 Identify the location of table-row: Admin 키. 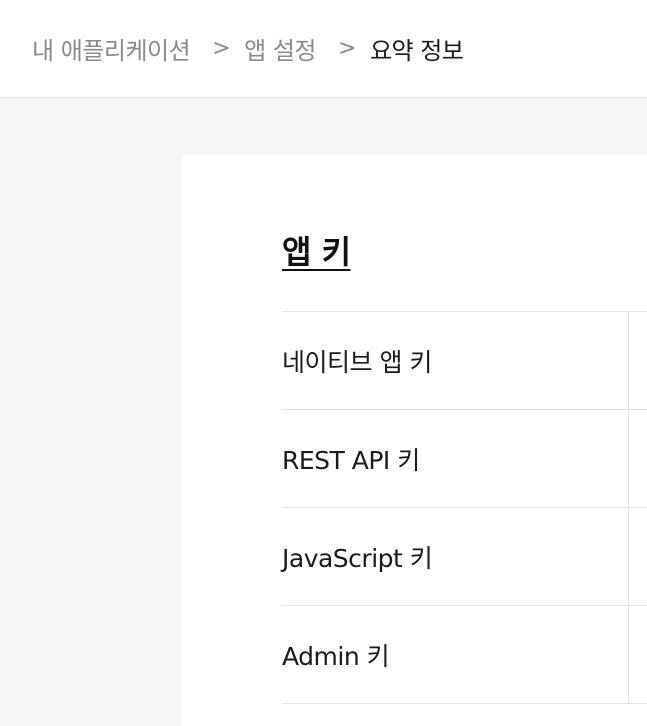
(464, 655).